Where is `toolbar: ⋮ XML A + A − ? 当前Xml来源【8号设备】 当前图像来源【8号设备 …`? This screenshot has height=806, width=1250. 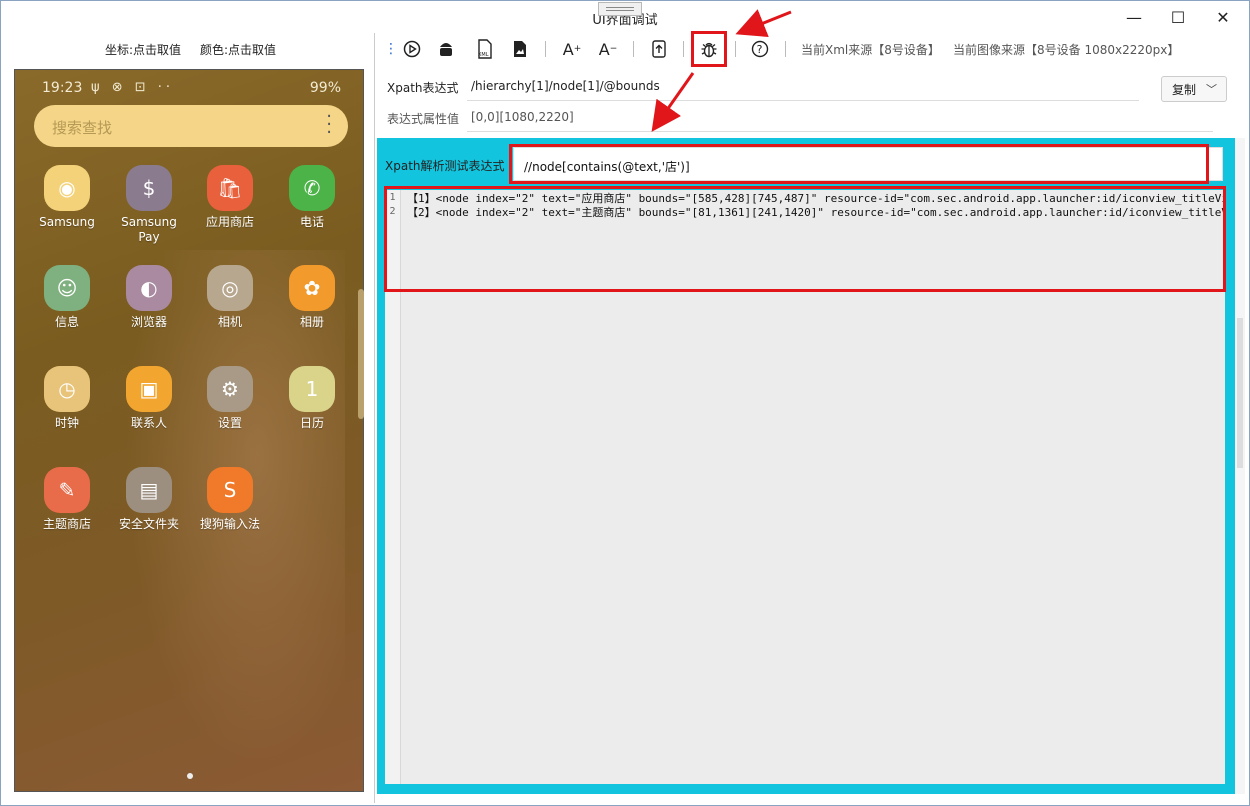
toolbar: ⋮ XML A + A − ? 当前Xml来源【8号设备】 当前图像来源【8号设备 … is located at coordinates (813, 49).